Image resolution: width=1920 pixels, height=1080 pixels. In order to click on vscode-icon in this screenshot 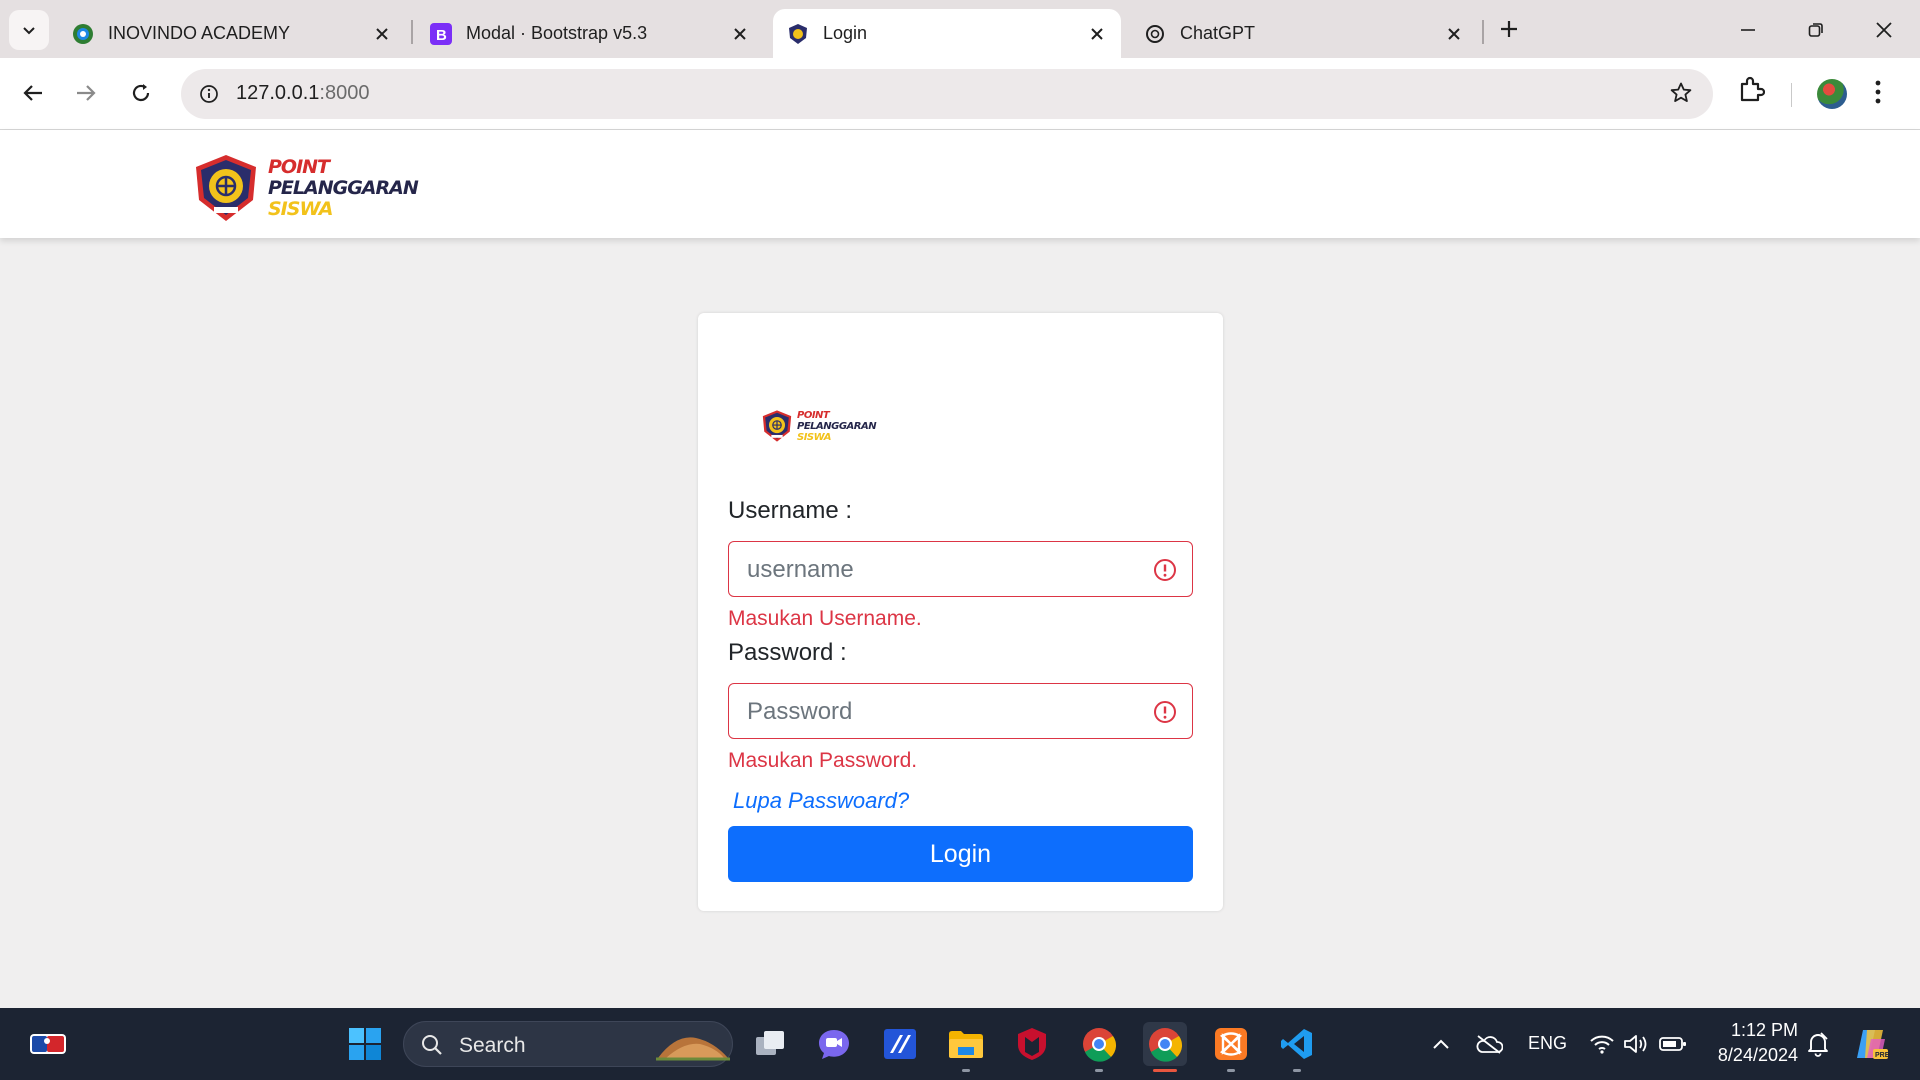, I will do `click(1297, 1047)`.